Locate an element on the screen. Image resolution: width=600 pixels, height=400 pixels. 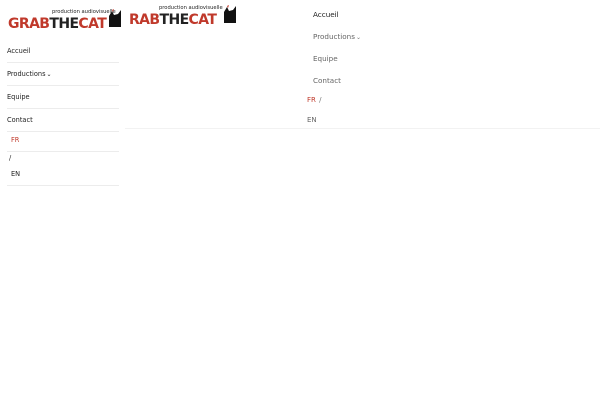
mobile-nav-item-equipe: Equipe is located at coordinates (63, 97).